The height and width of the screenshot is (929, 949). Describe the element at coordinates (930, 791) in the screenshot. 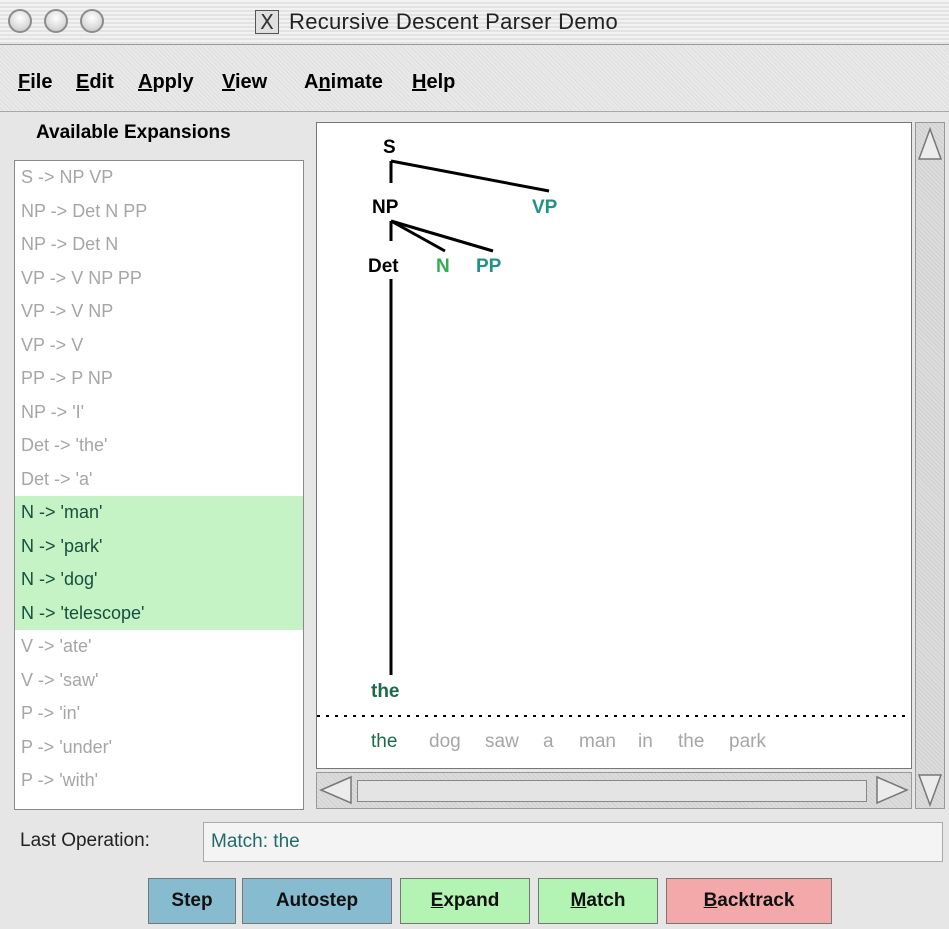

I see `scroll-down-arrow-icon` at that location.